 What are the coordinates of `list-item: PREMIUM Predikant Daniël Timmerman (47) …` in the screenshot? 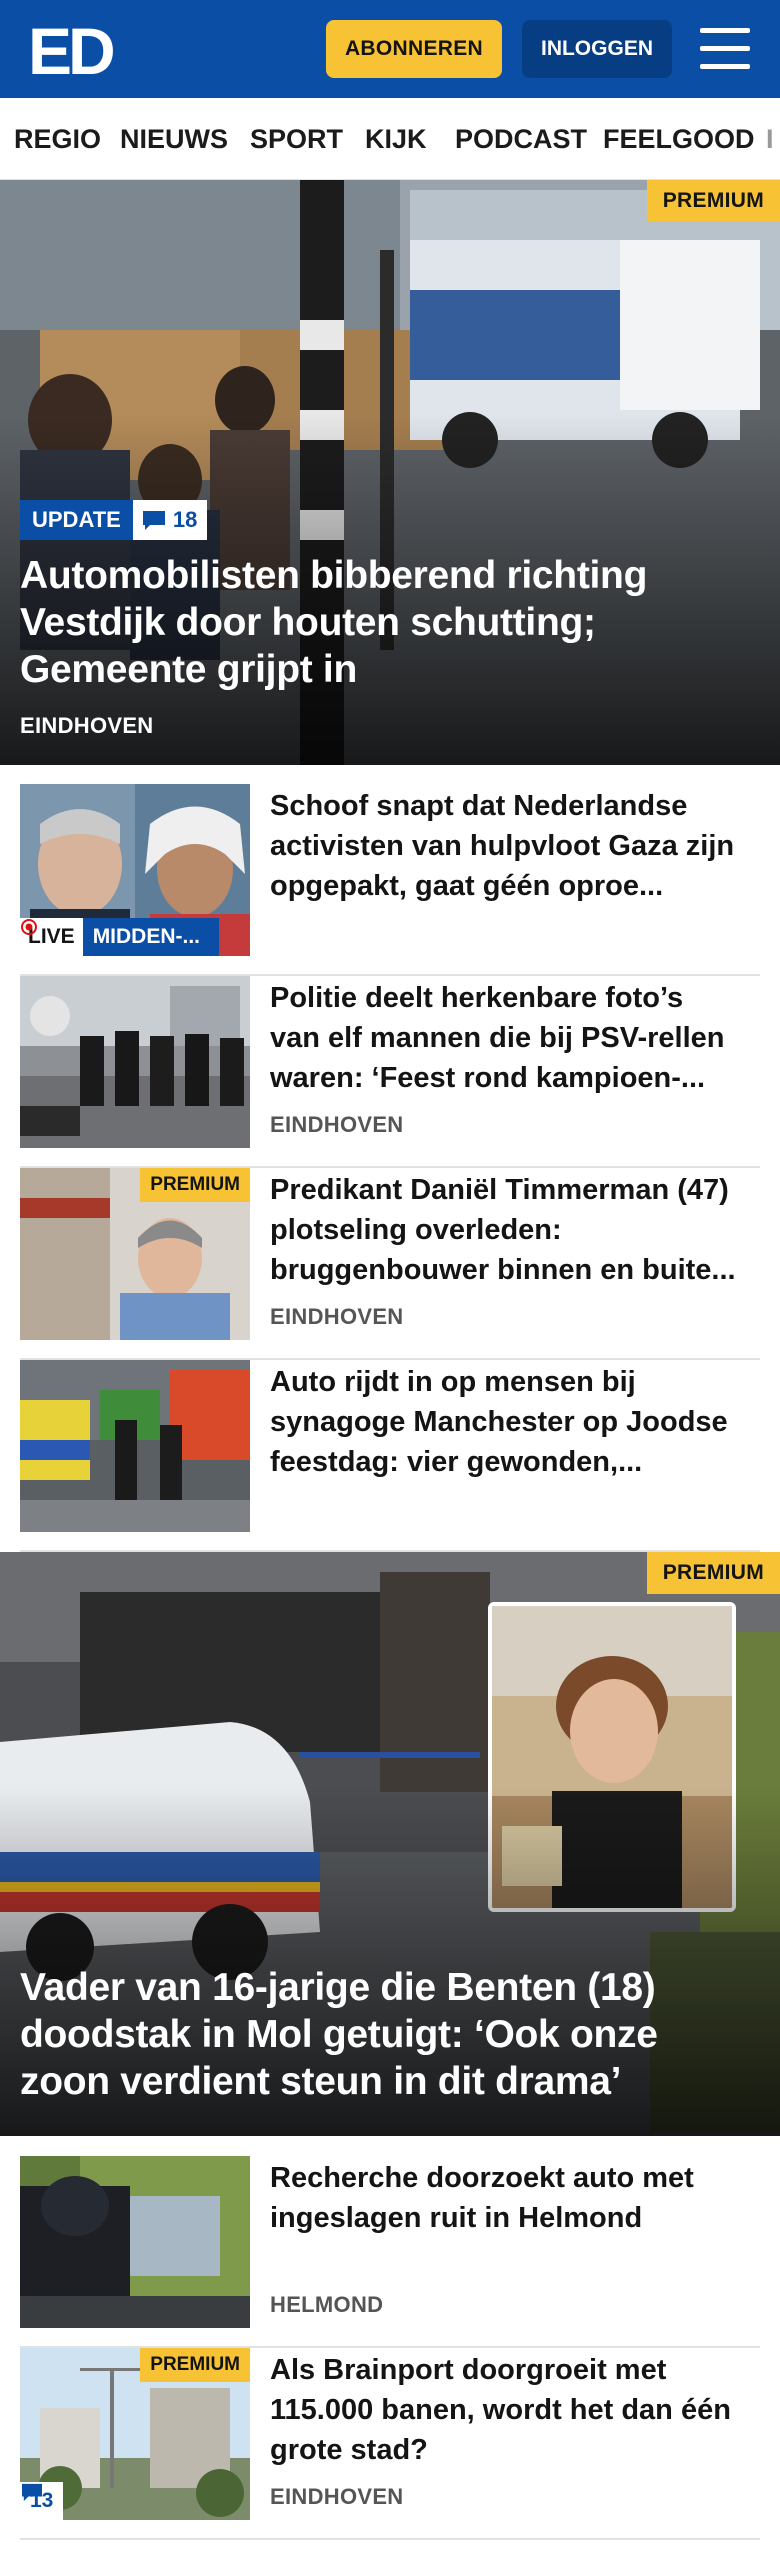 It's located at (390, 1264).